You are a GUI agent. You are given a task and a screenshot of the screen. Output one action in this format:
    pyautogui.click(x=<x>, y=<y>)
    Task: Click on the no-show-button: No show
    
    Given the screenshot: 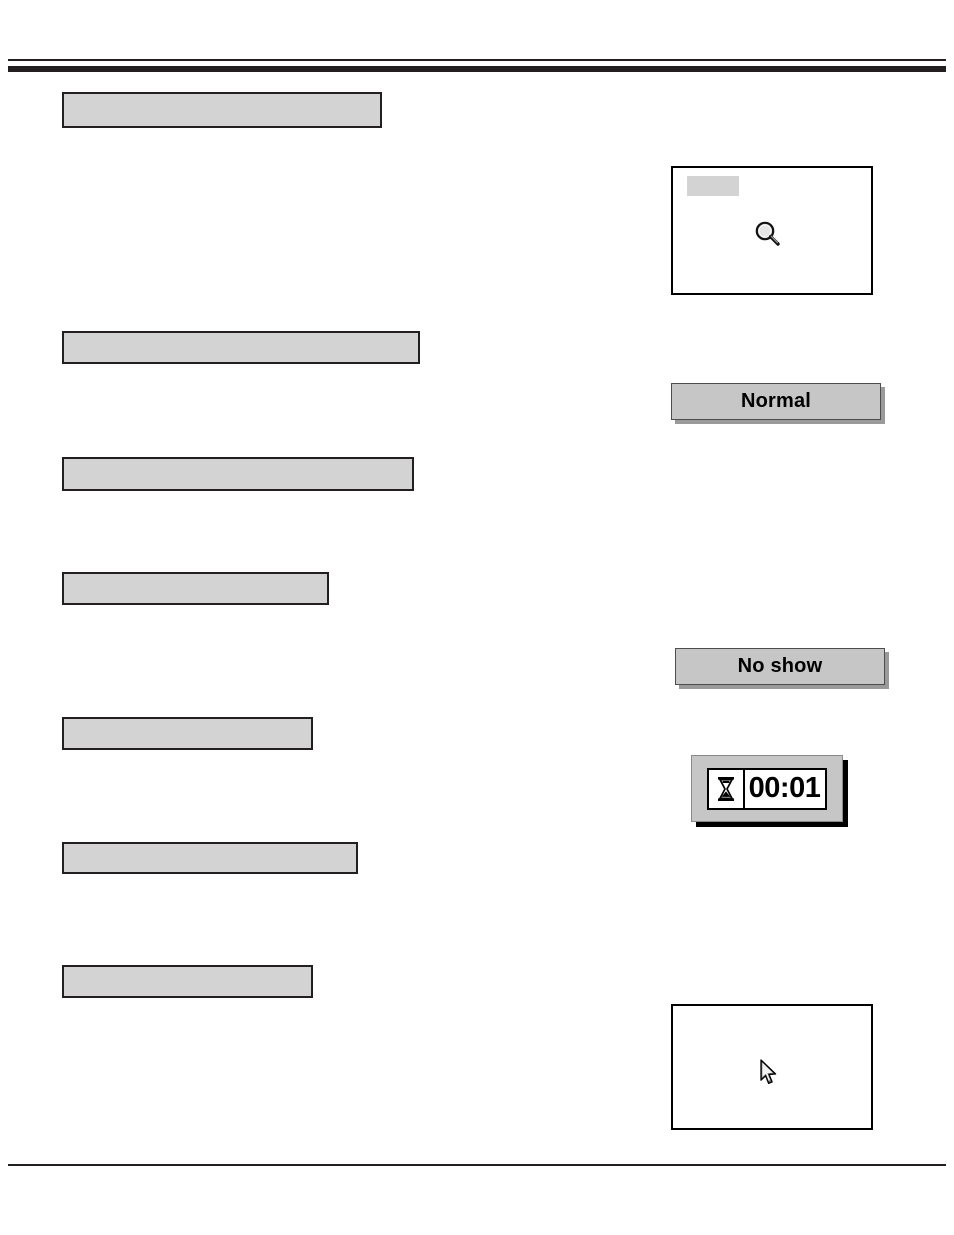 What is the action you would take?
    pyautogui.click(x=780, y=666)
    